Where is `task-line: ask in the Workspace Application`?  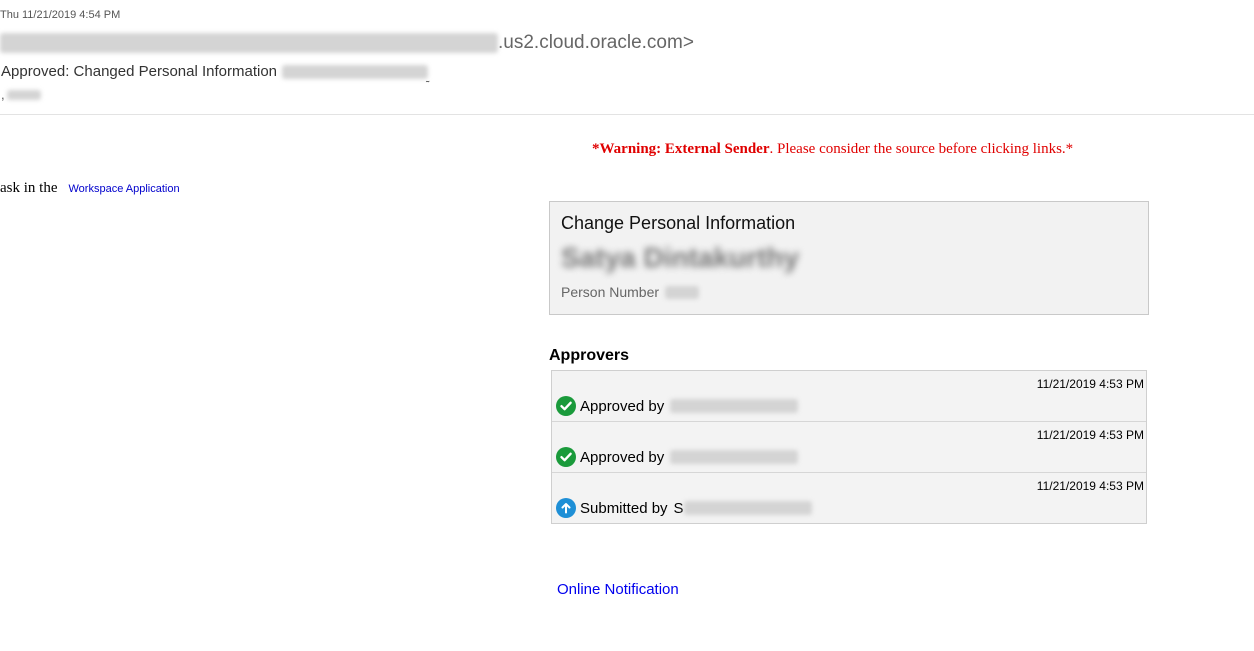
task-line: ask in the Workspace Application is located at coordinates (90, 188).